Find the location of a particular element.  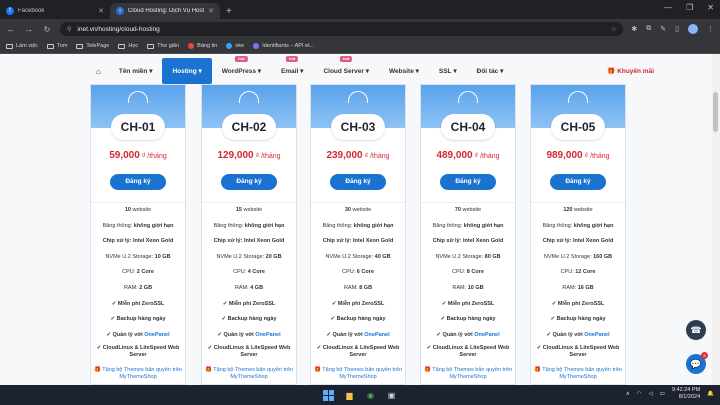

windows-start-icon is located at coordinates (328, 395).